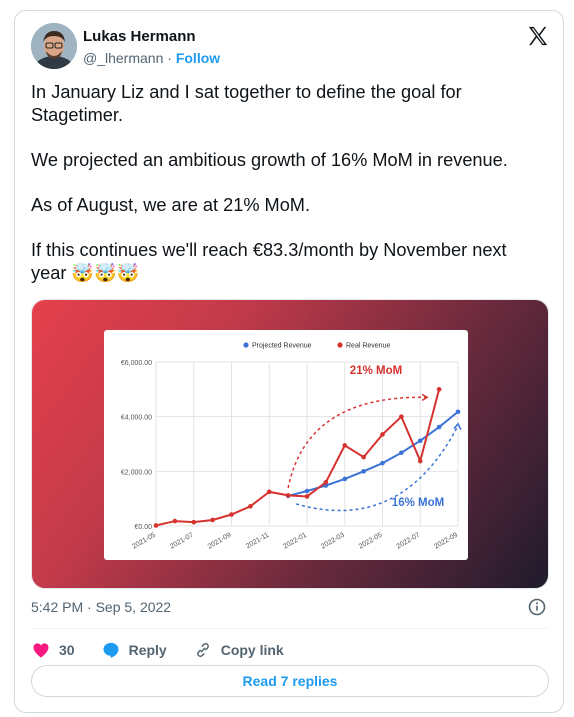 The image size is (574, 717). I want to click on author-handle: @_lhermann, so click(123, 58).